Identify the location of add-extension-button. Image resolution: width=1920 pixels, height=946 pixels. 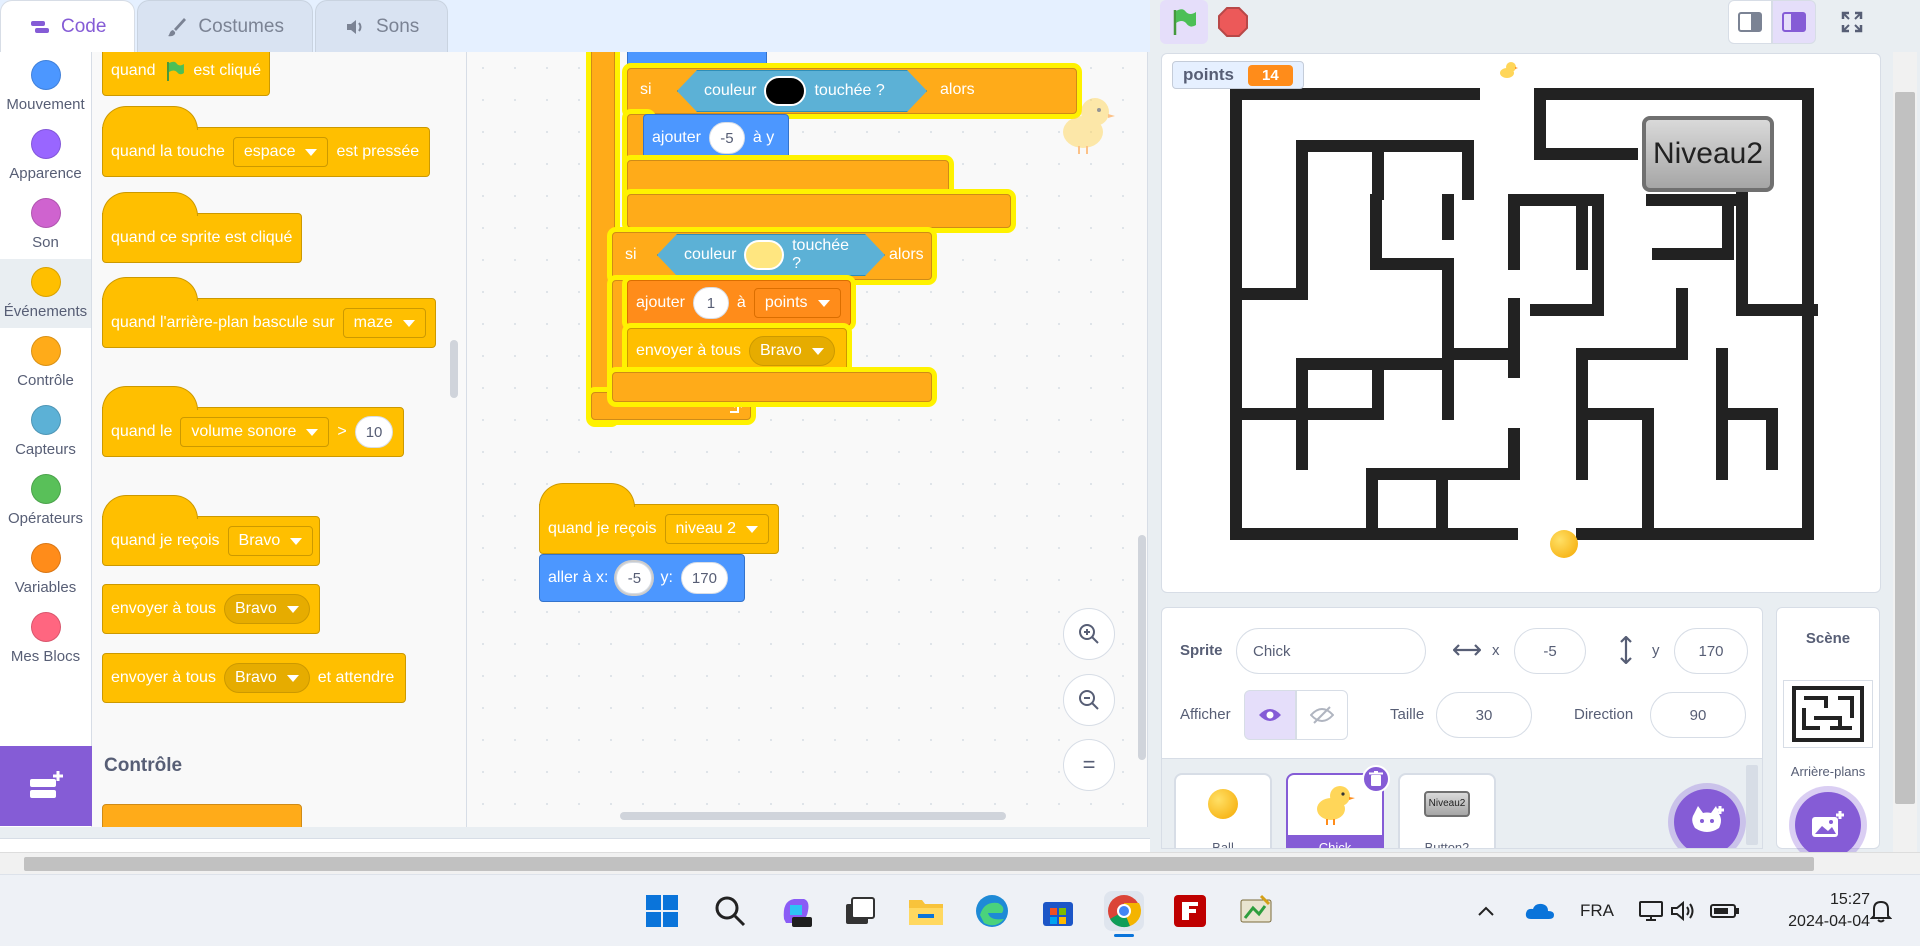
(46, 786).